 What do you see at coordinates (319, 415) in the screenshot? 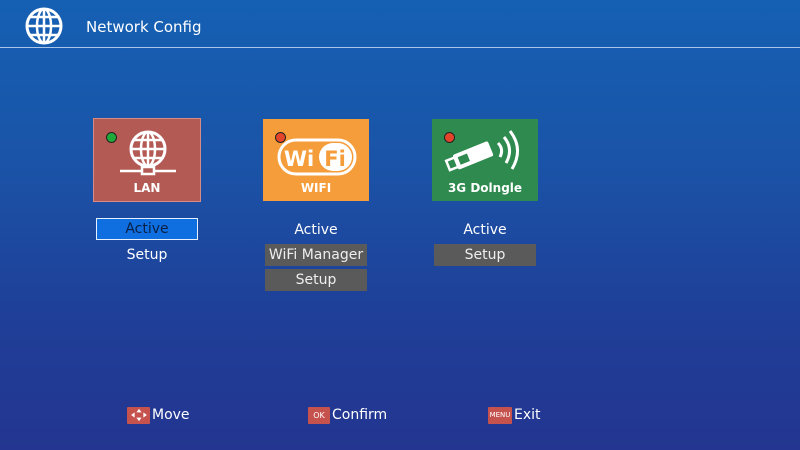
I see `ok-key-icon: OK` at bounding box center [319, 415].